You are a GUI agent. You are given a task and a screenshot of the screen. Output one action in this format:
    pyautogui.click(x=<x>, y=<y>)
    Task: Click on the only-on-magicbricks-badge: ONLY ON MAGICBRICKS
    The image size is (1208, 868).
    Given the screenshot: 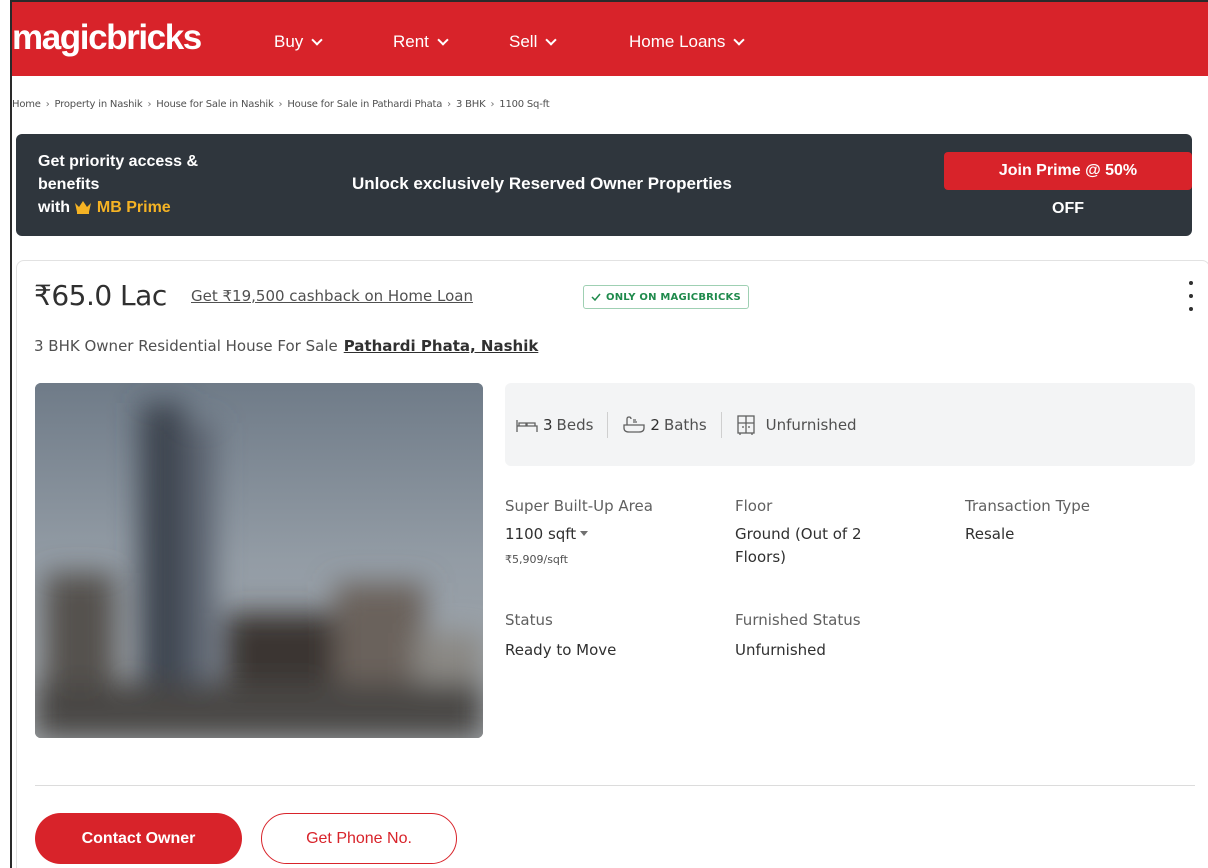 What is the action you would take?
    pyautogui.click(x=666, y=297)
    